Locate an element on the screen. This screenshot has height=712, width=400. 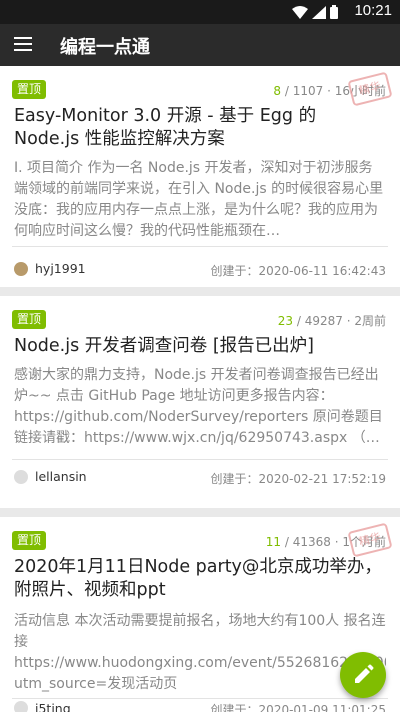
author-name: i5ting is located at coordinates (53, 706).